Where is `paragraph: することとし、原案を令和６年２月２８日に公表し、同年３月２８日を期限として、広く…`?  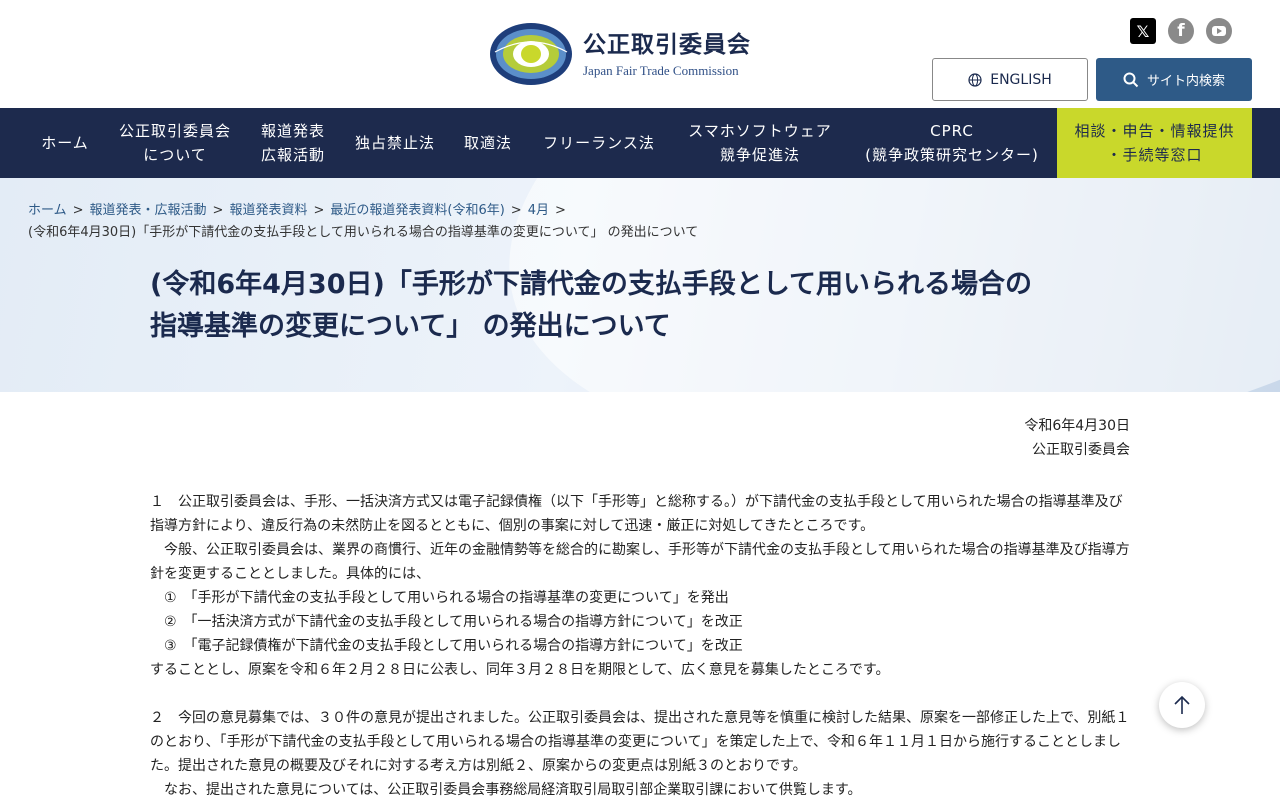
paragraph: することとし、原案を令和６年２月２８日に公表し、同年３月２８日を期限として、広く… is located at coordinates (520, 670).